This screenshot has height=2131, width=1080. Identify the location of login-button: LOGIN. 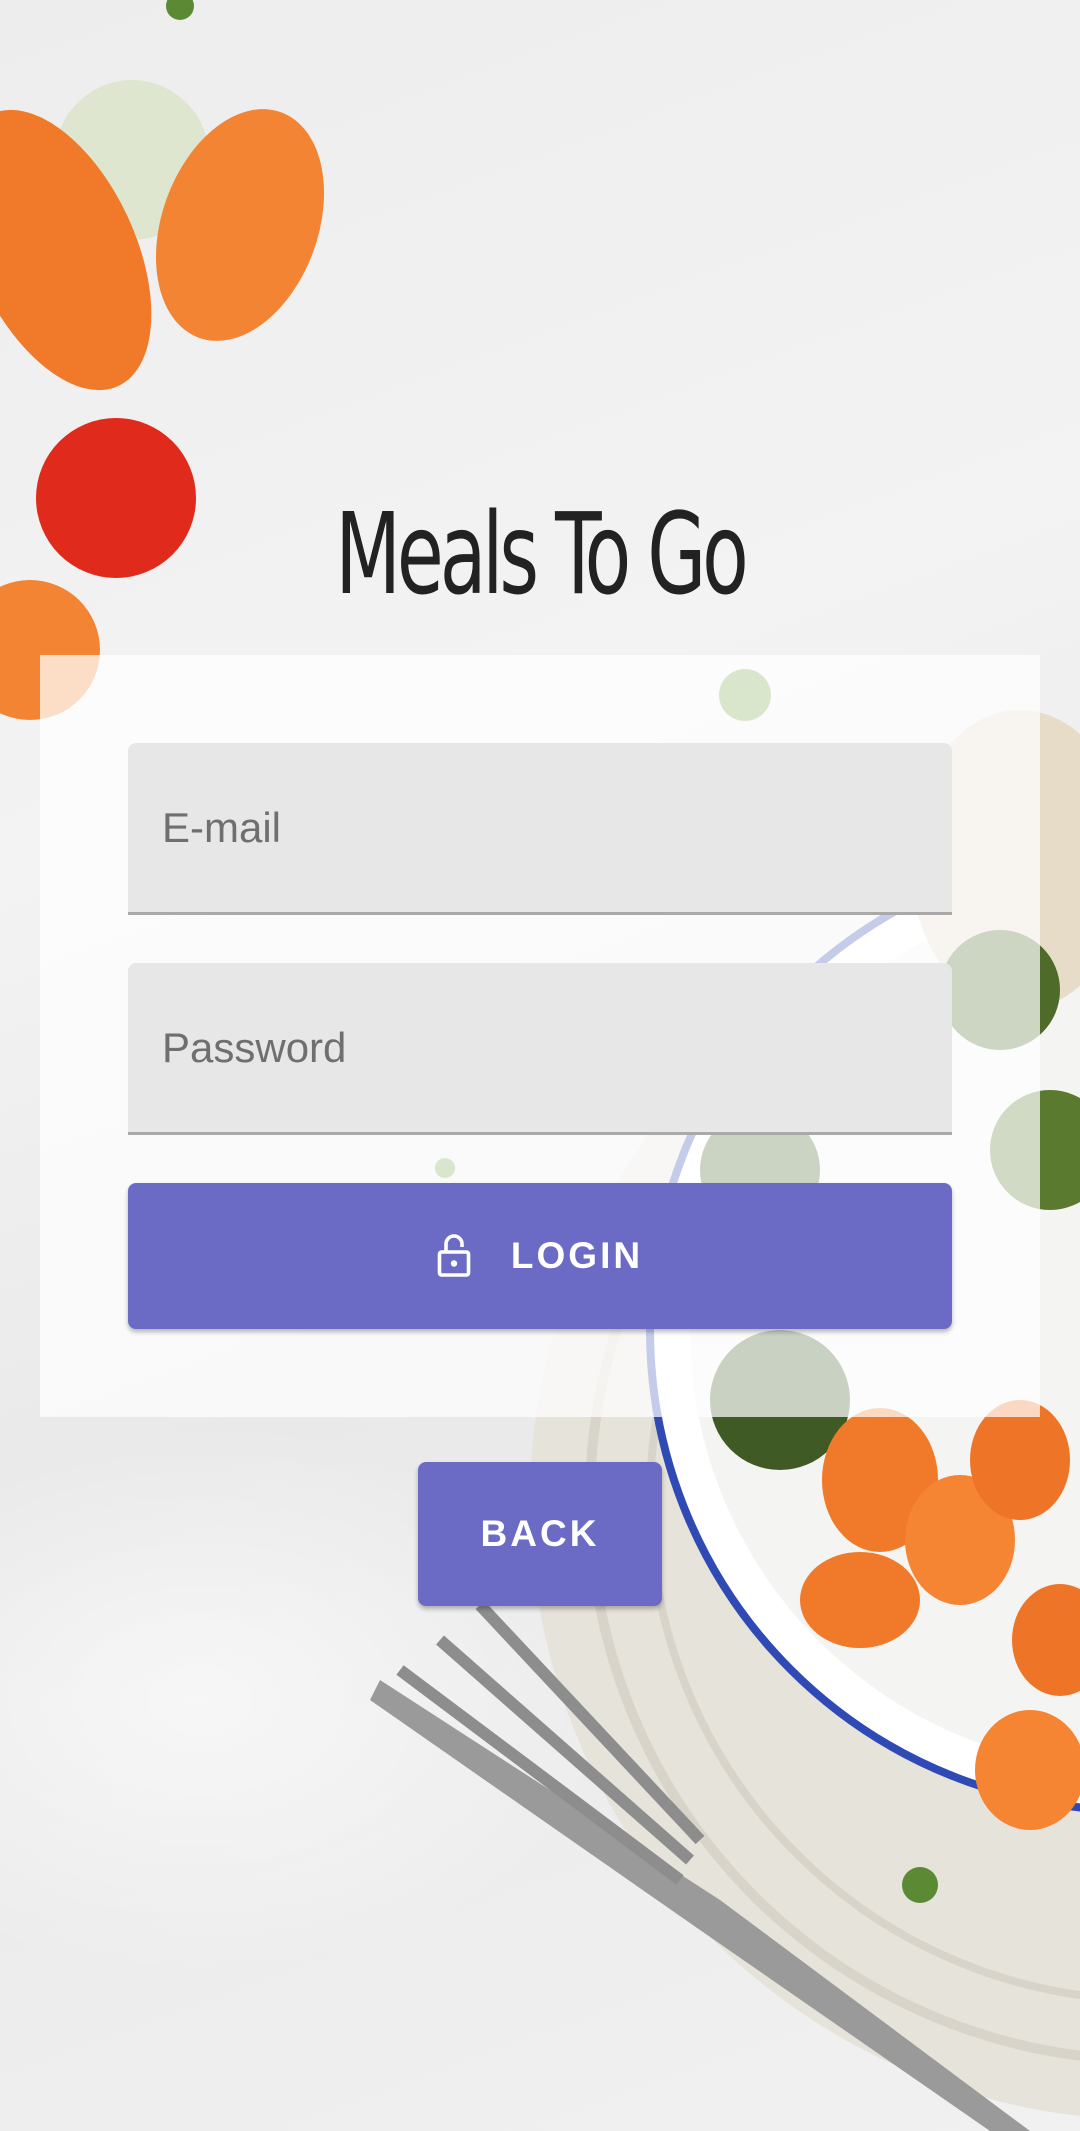
(540, 1256).